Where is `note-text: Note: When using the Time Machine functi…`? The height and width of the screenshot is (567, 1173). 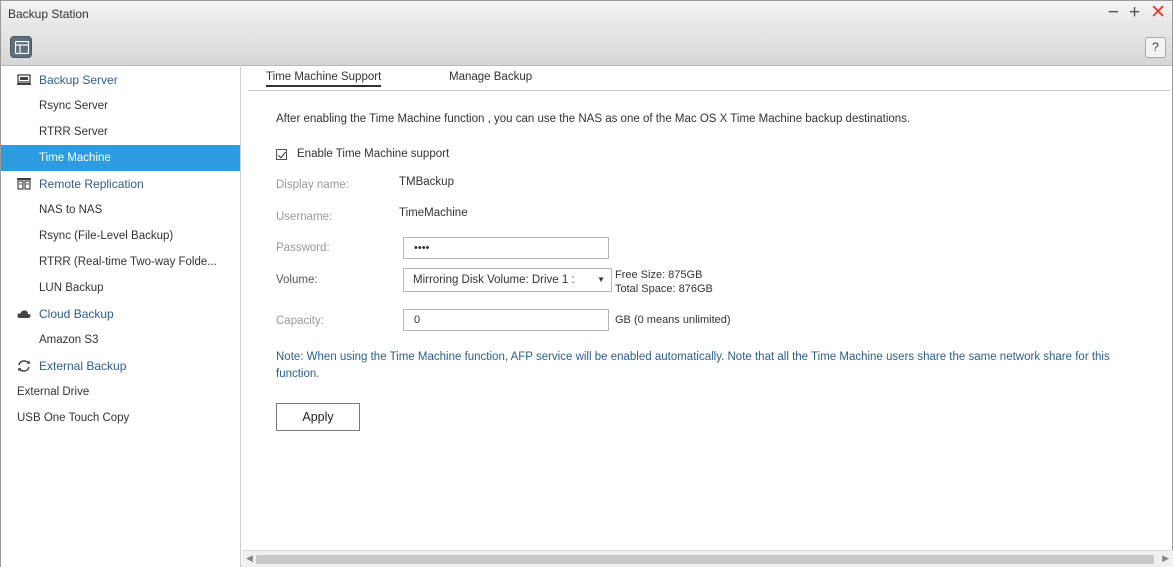
note-text: Note: When using the Time Machine functi… is located at coordinates (693, 365).